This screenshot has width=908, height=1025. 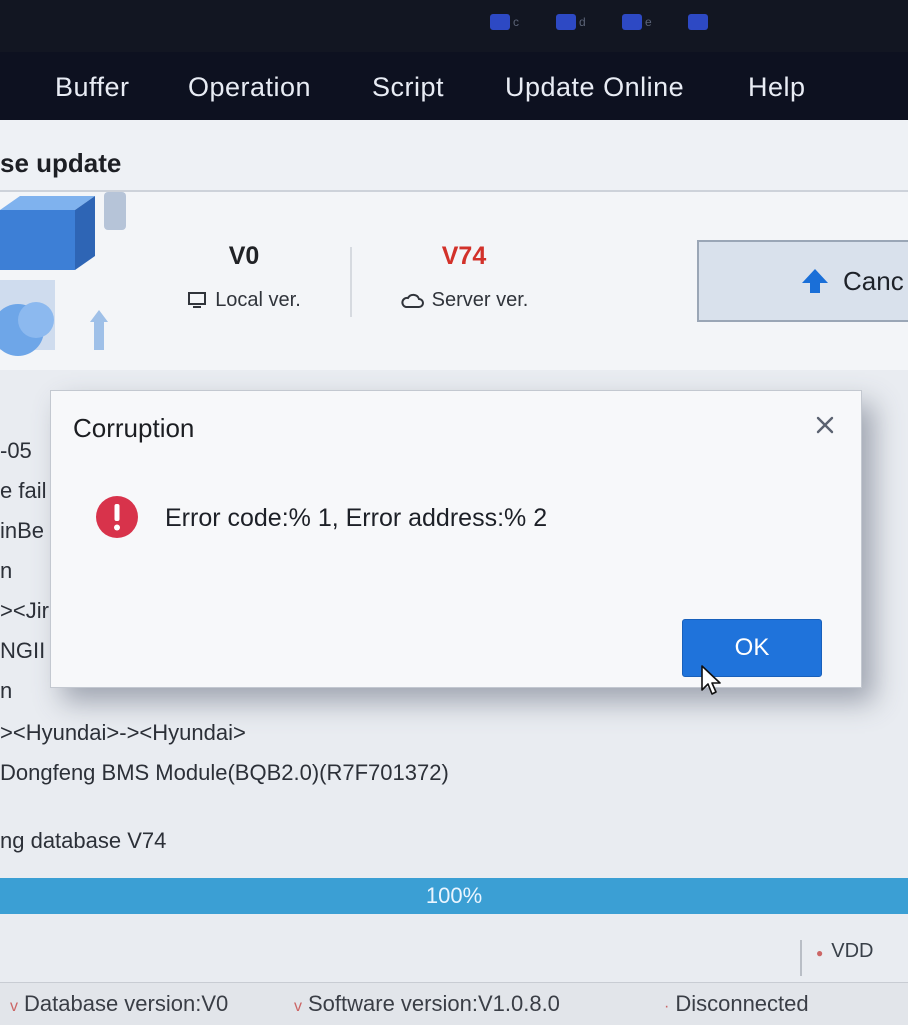 I want to click on vdd-indicator: ● VDD, so click(x=836, y=958).